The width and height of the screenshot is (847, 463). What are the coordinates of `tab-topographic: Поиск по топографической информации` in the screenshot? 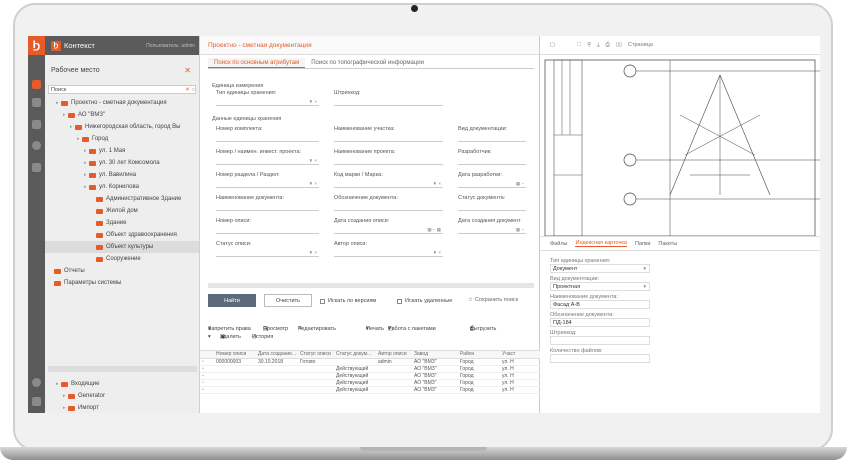 It's located at (367, 63).